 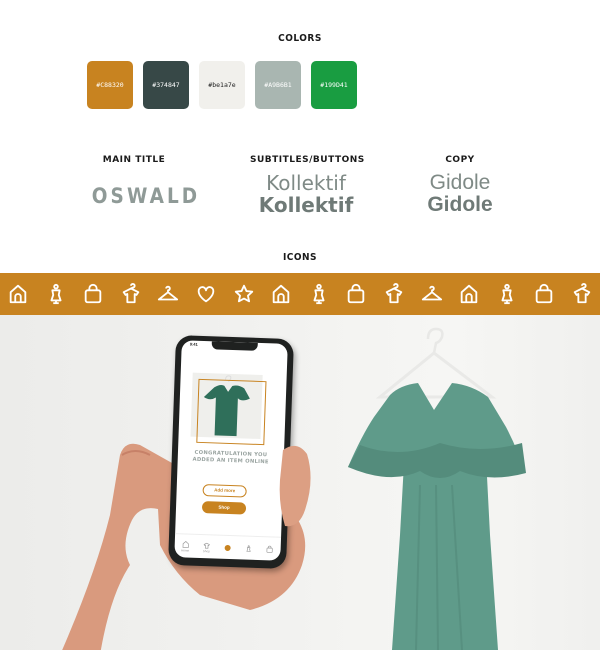 What do you see at coordinates (300, 257) in the screenshot?
I see `icons-heading: ICONS` at bounding box center [300, 257].